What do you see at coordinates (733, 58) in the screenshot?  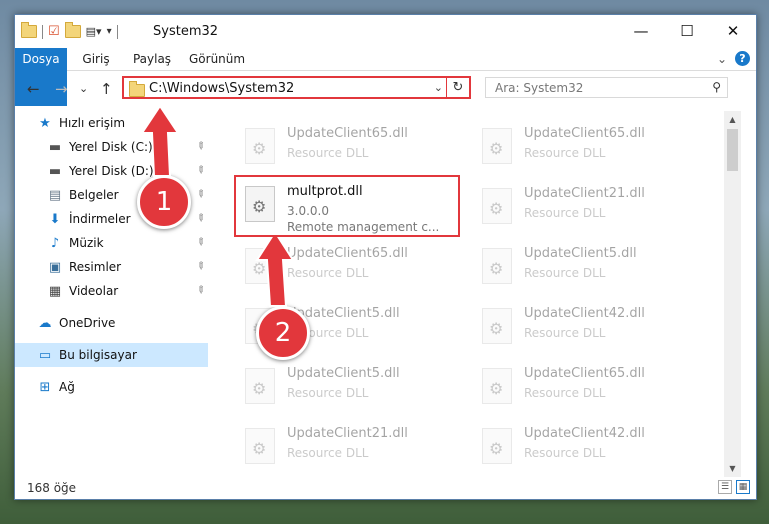 I see `ribbon-controls: ⌄ ?` at bounding box center [733, 58].